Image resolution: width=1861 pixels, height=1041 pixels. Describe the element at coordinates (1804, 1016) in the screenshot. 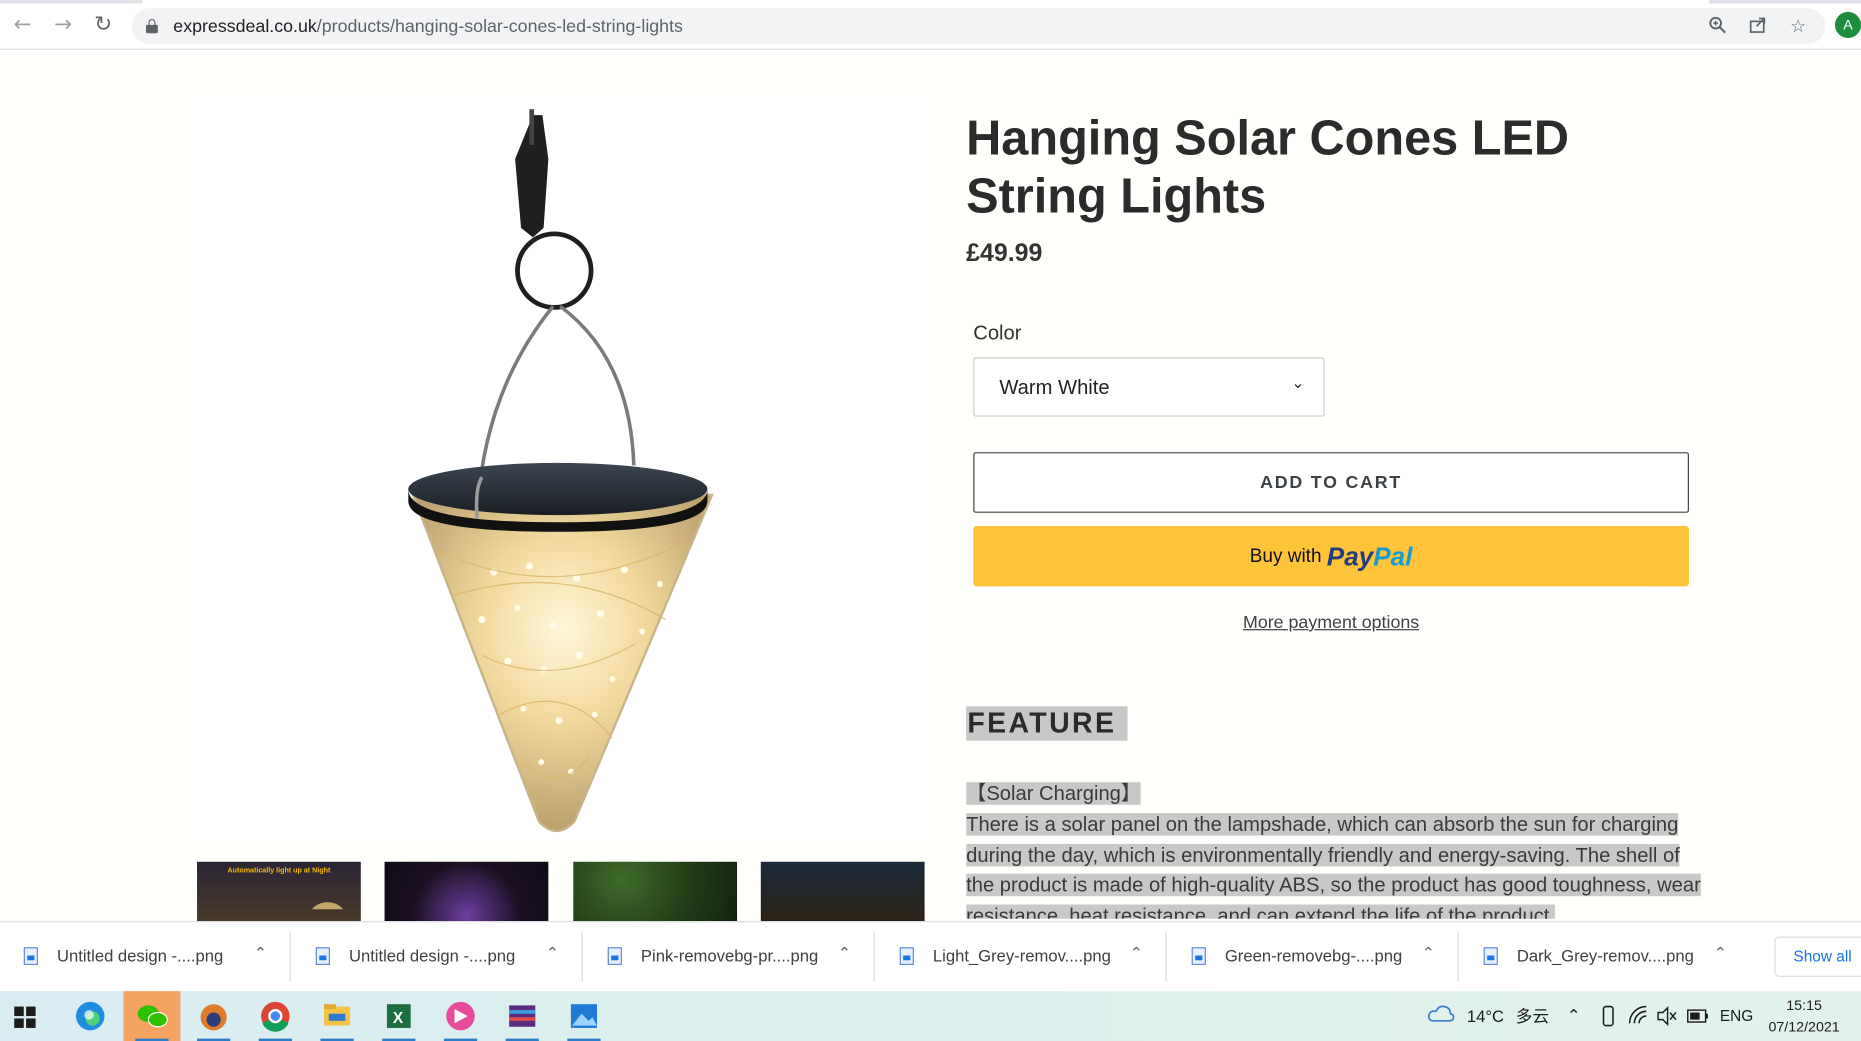

I see `system-clock: 15:15 07/12/2021` at that location.